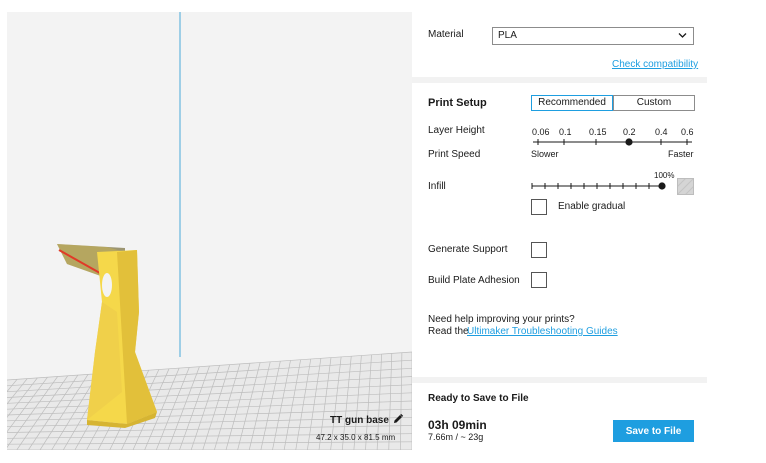 This screenshot has width=766, height=463. Describe the element at coordinates (572, 103) in the screenshot. I see `tab-recommended: Recommended` at that location.